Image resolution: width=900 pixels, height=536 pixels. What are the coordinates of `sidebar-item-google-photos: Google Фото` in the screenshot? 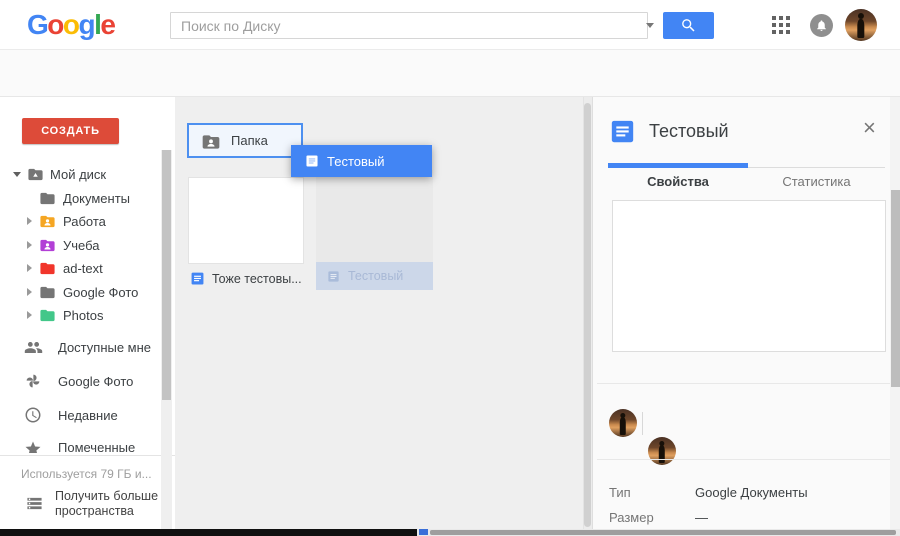 It's located at (78, 381).